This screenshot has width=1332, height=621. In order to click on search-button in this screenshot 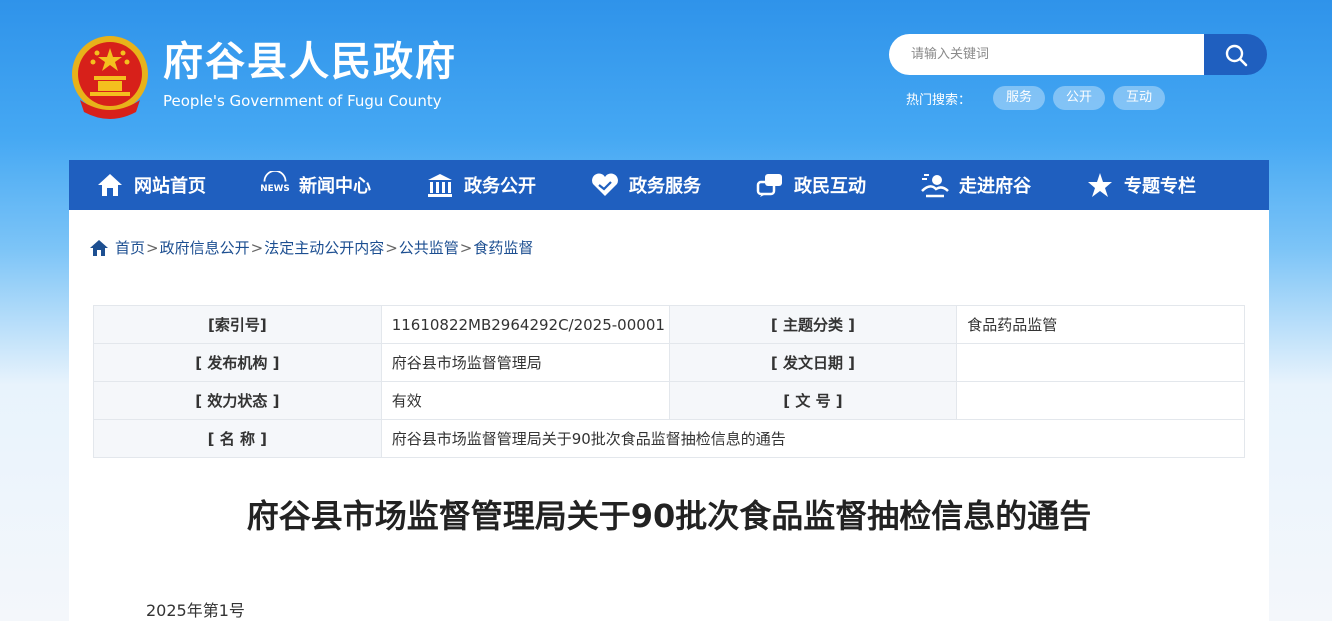, I will do `click(1235, 54)`.